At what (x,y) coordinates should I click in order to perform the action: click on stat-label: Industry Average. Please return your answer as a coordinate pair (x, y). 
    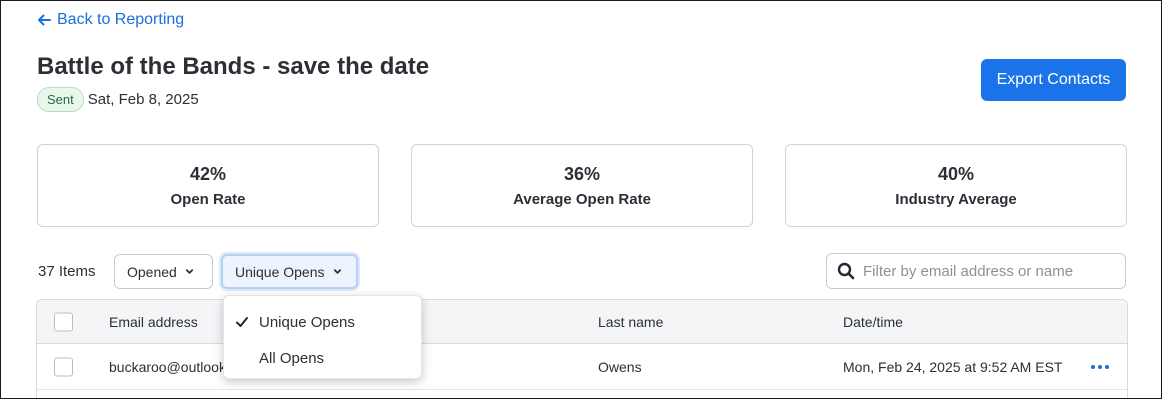
    Looking at the image, I should click on (956, 199).